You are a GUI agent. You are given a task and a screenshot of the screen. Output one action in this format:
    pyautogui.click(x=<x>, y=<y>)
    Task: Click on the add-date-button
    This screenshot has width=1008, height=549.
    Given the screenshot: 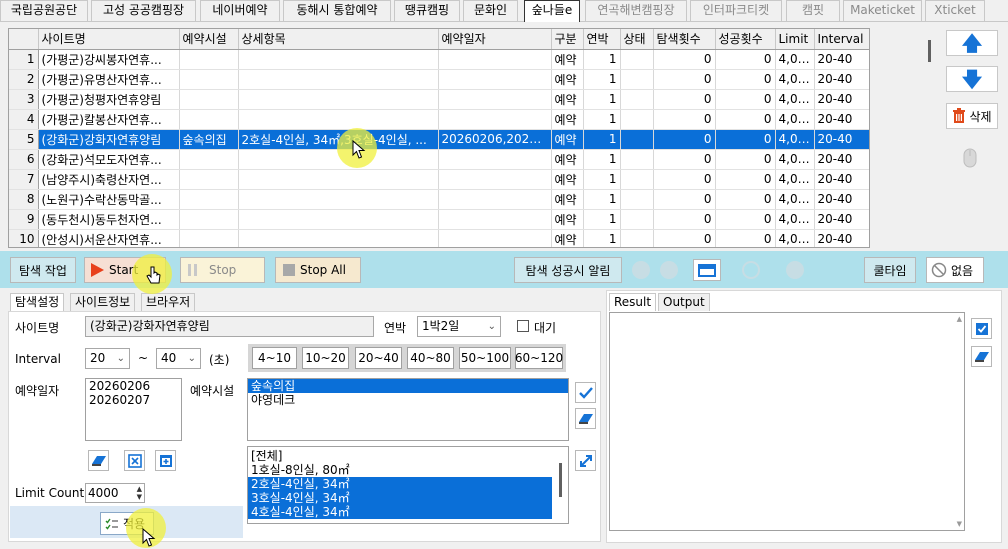 What is the action you would take?
    pyautogui.click(x=165, y=460)
    